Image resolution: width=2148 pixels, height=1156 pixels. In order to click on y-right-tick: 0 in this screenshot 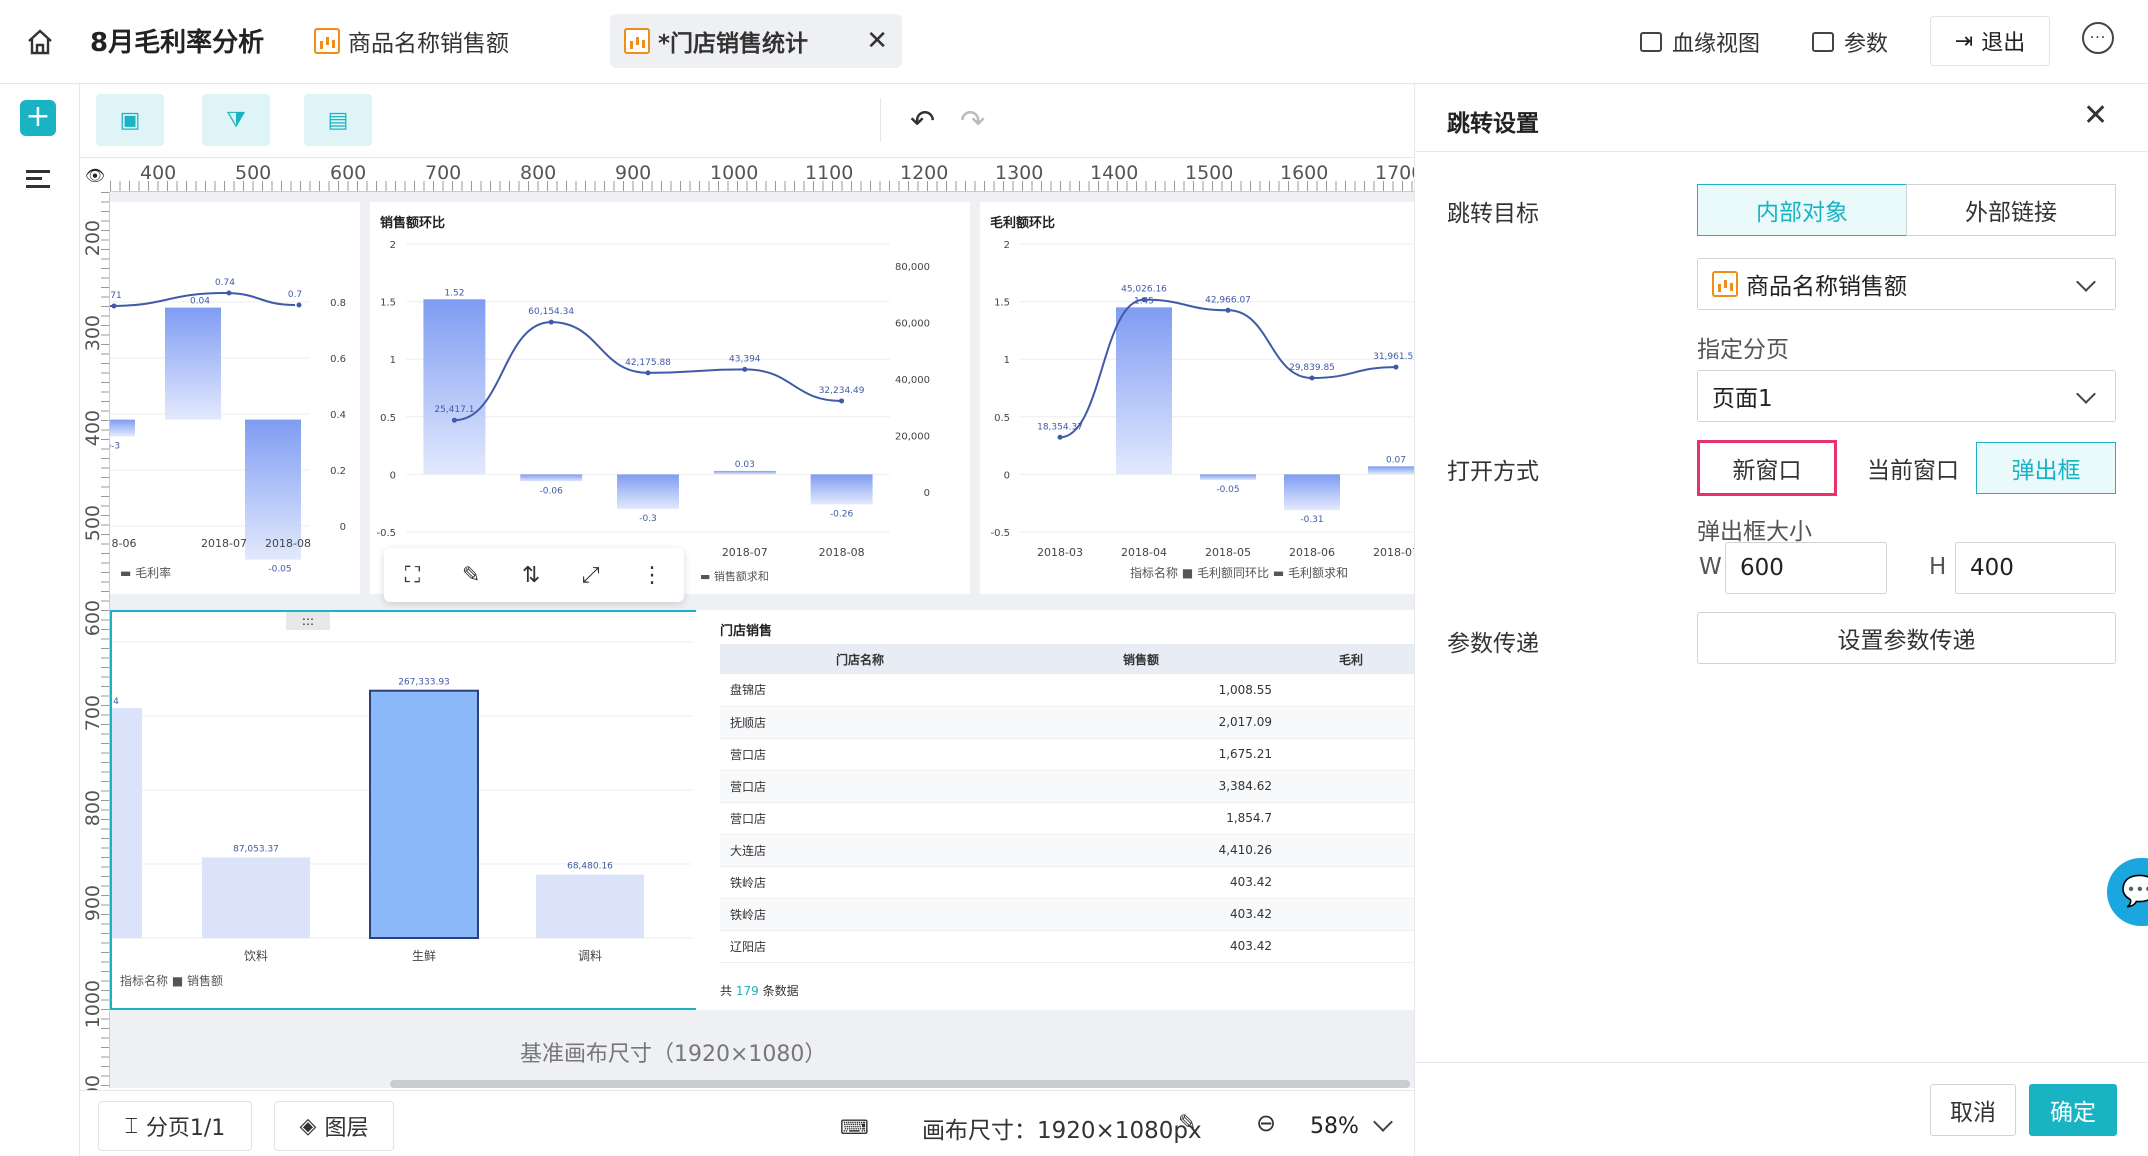, I will do `click(927, 493)`.